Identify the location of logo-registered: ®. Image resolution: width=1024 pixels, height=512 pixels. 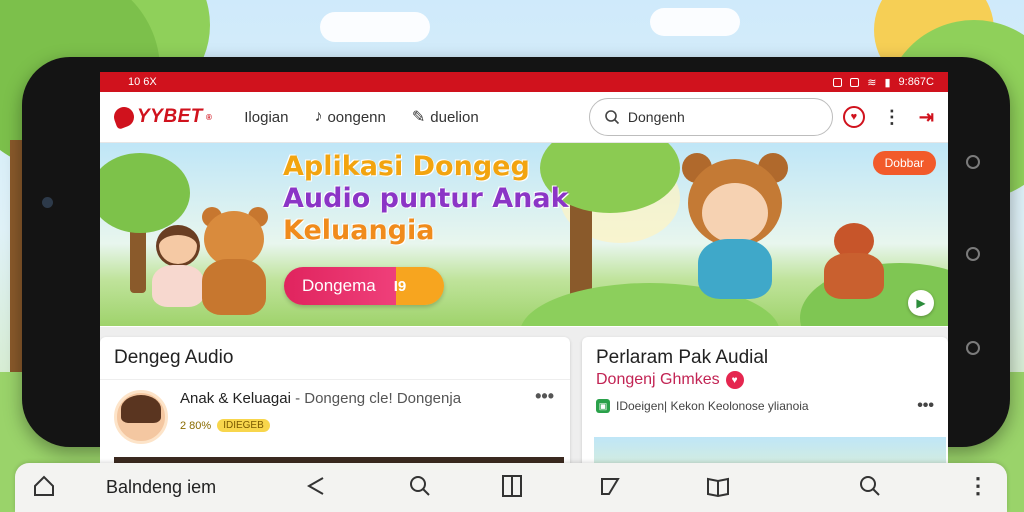
(209, 117).